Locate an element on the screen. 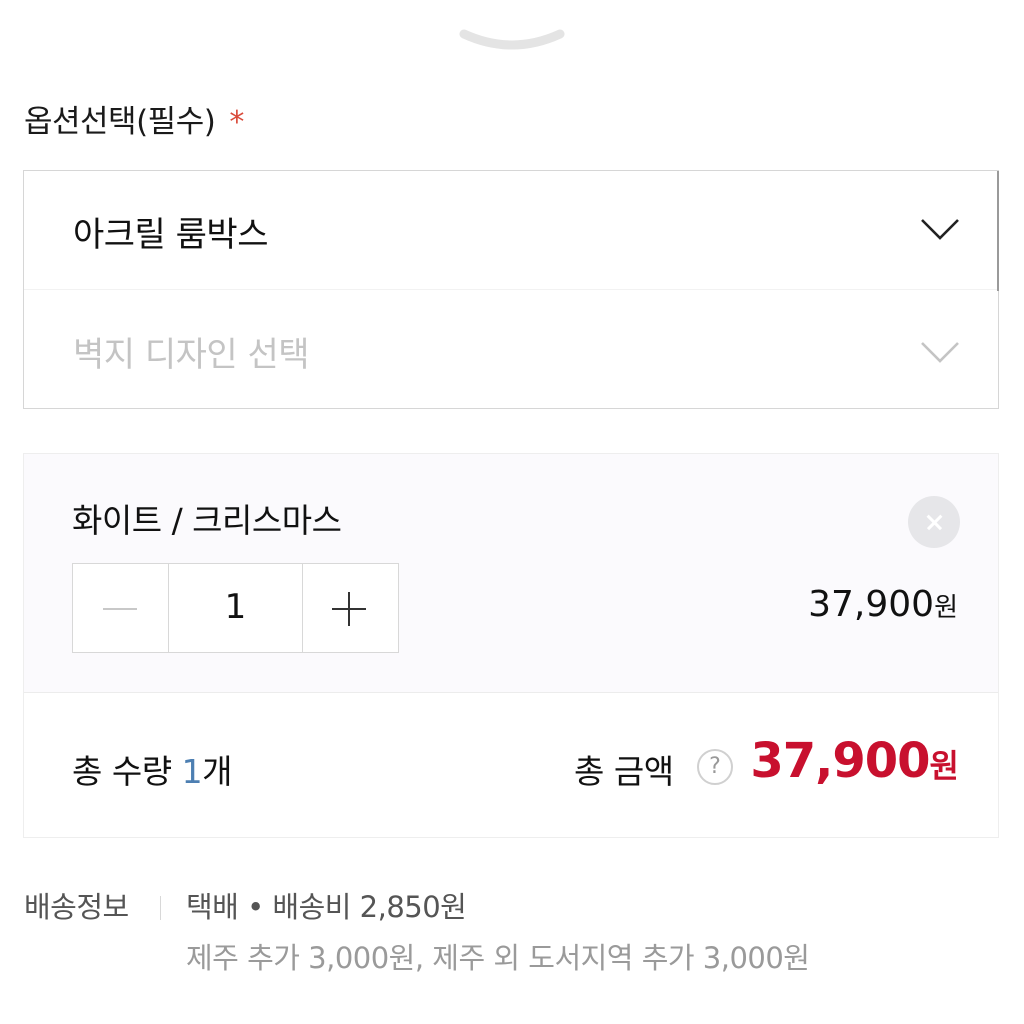  primary-option-value: 아크릴 룸박스 is located at coordinates (171, 235).